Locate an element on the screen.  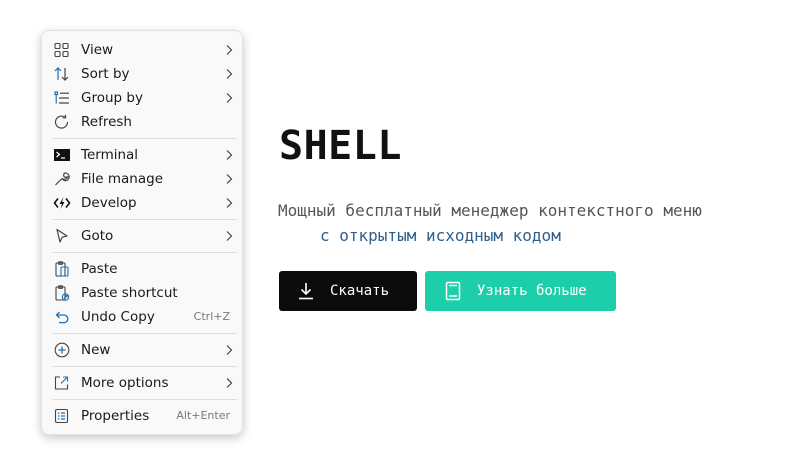
menu-item-undo-copy: Undo Copy Ctrl+Z is located at coordinates (142, 317).